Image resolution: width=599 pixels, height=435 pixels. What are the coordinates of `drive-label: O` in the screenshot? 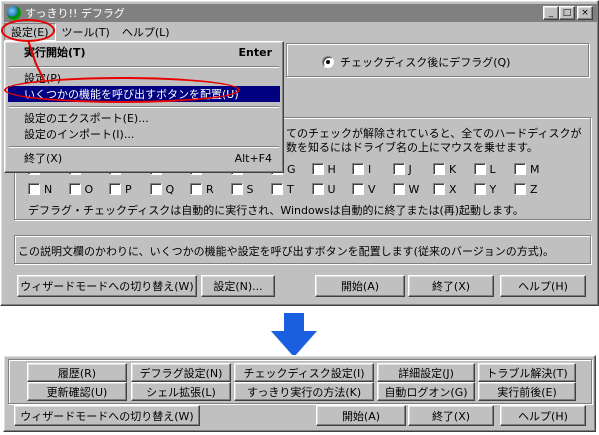 It's located at (89, 189).